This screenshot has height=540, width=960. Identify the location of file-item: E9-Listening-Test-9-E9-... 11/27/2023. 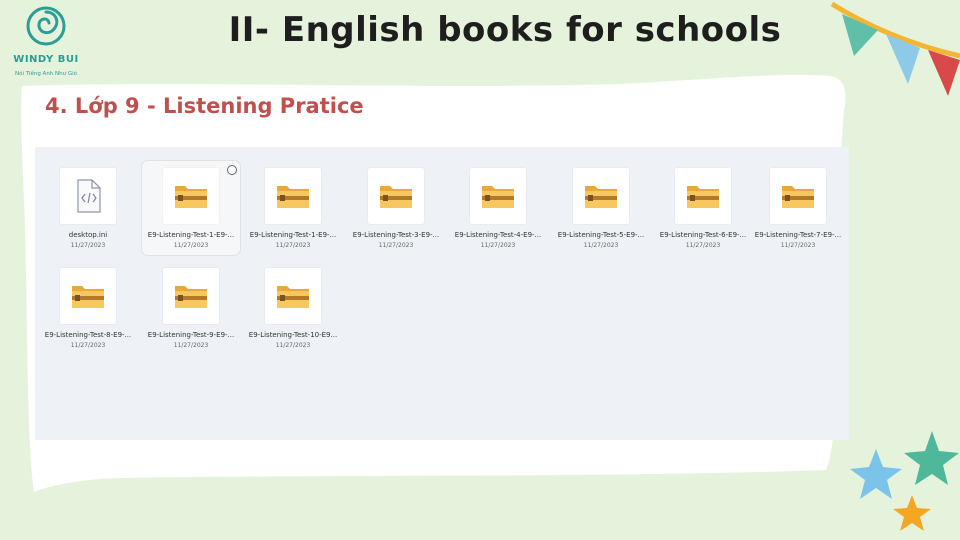
(191, 308).